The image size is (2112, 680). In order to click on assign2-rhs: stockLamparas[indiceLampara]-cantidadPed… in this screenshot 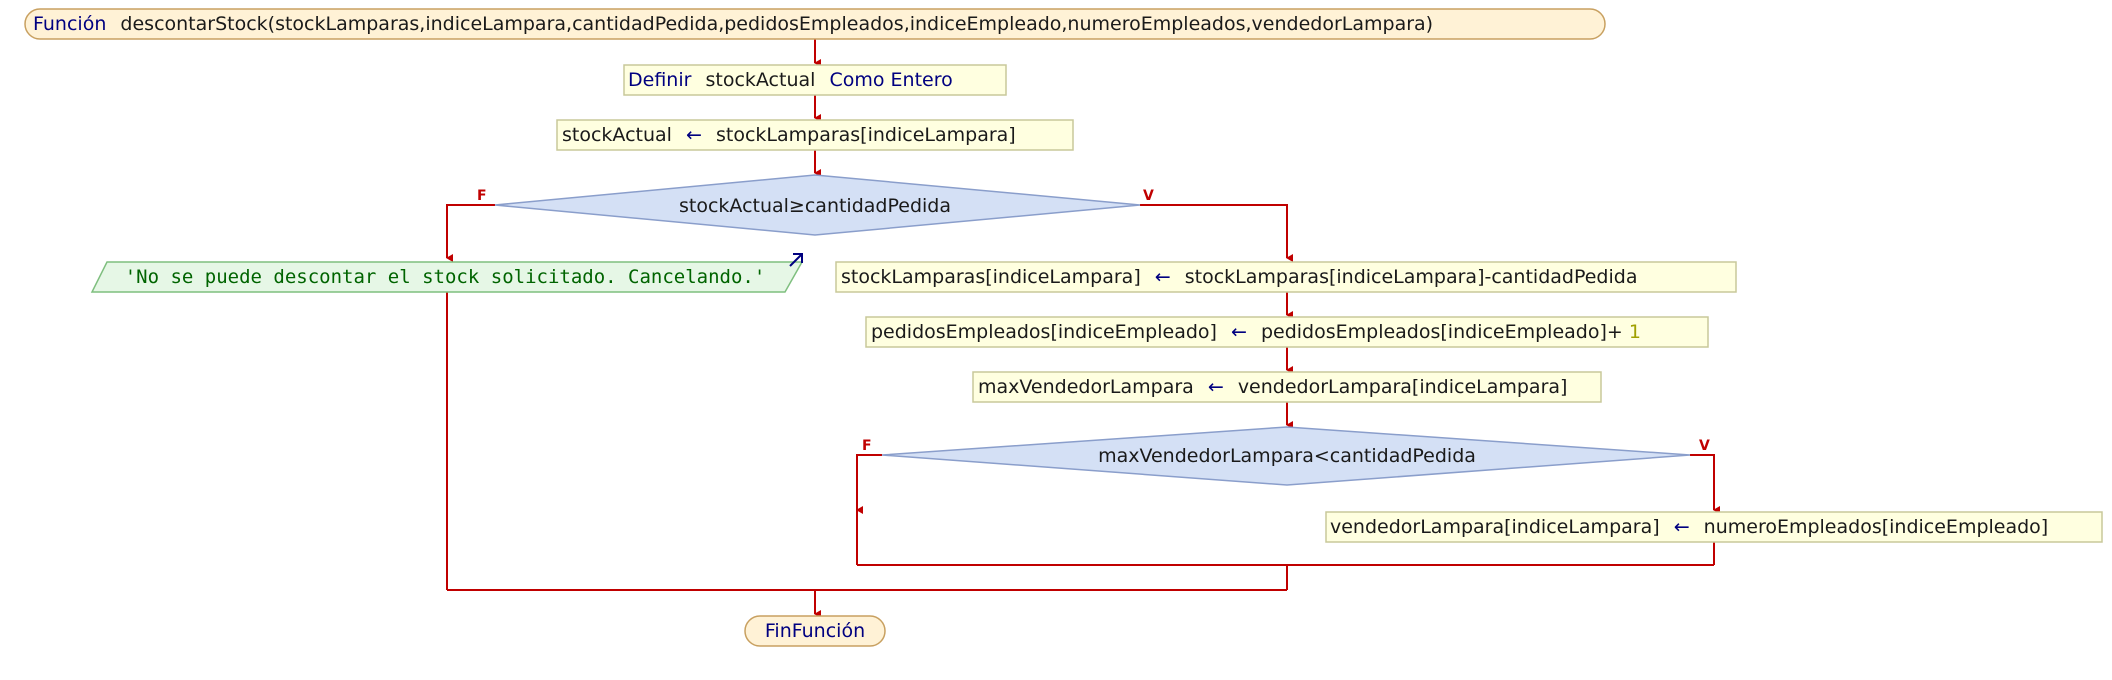, I will do `click(1411, 277)`.